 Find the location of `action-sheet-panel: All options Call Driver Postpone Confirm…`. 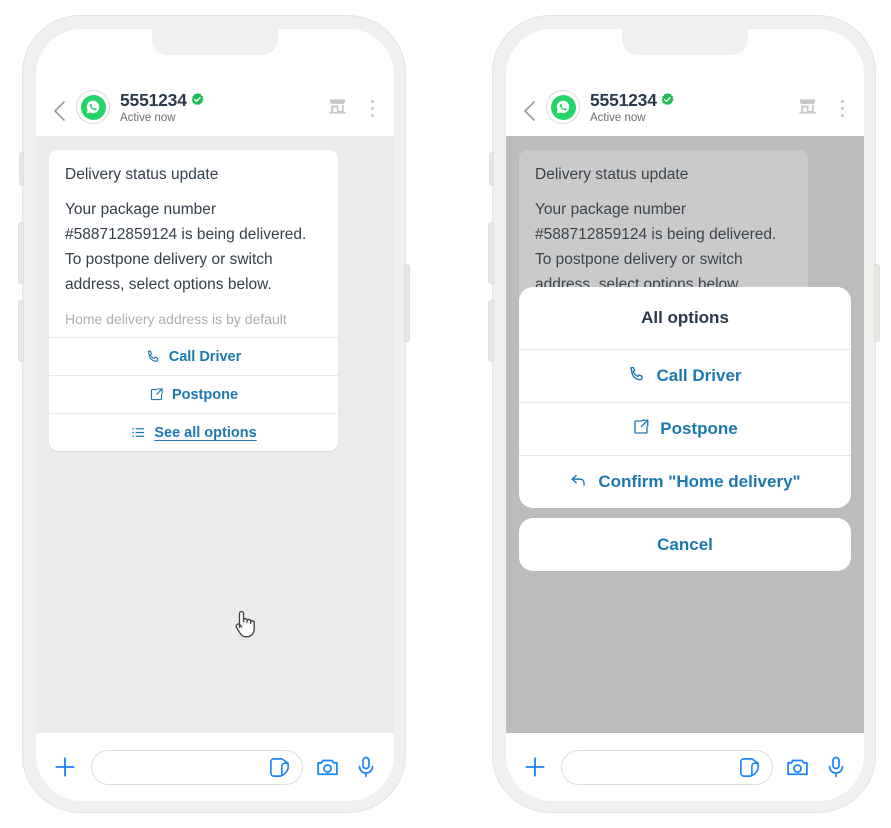

action-sheet-panel: All options Call Driver Postpone Confirm… is located at coordinates (685, 397).